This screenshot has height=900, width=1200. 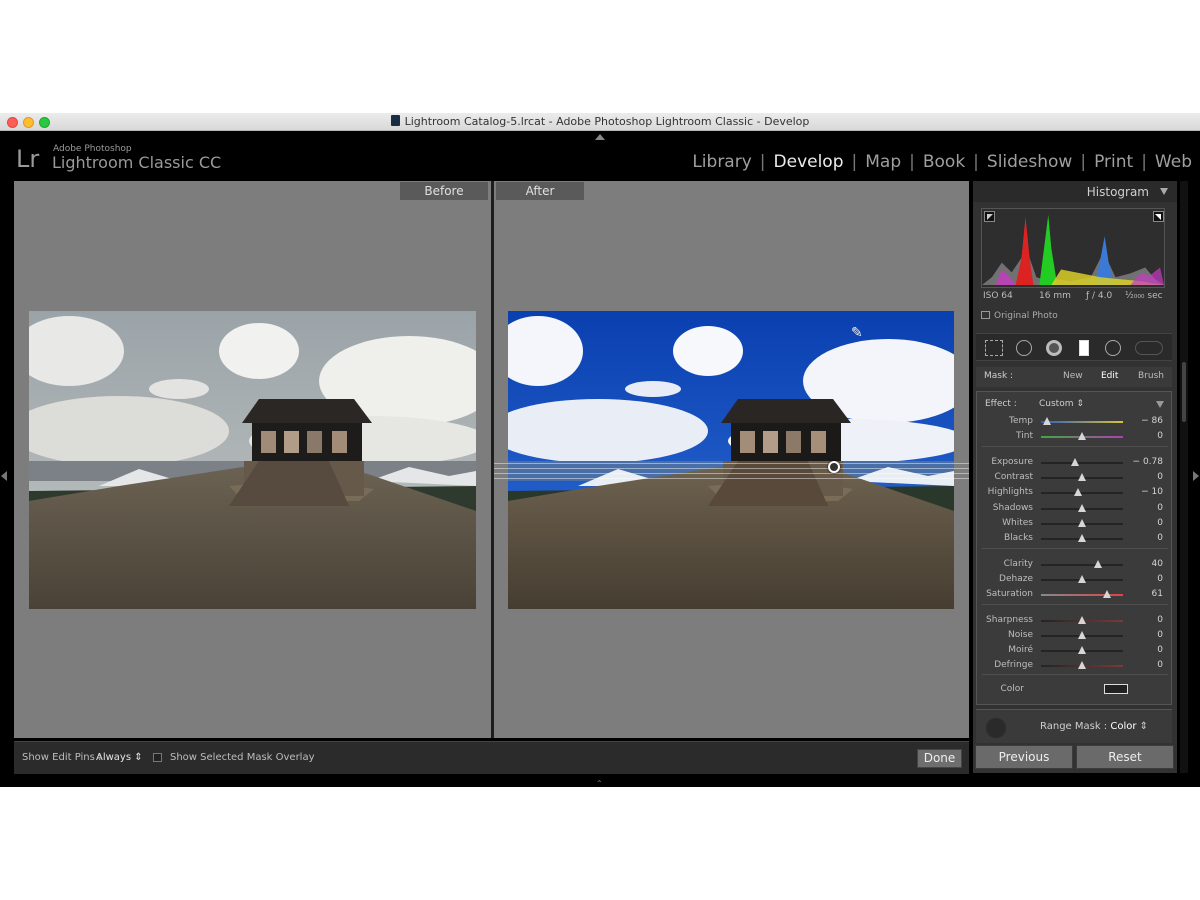 What do you see at coordinates (1196, 476) in the screenshot?
I see `expand-right-panel-arrow-icon` at bounding box center [1196, 476].